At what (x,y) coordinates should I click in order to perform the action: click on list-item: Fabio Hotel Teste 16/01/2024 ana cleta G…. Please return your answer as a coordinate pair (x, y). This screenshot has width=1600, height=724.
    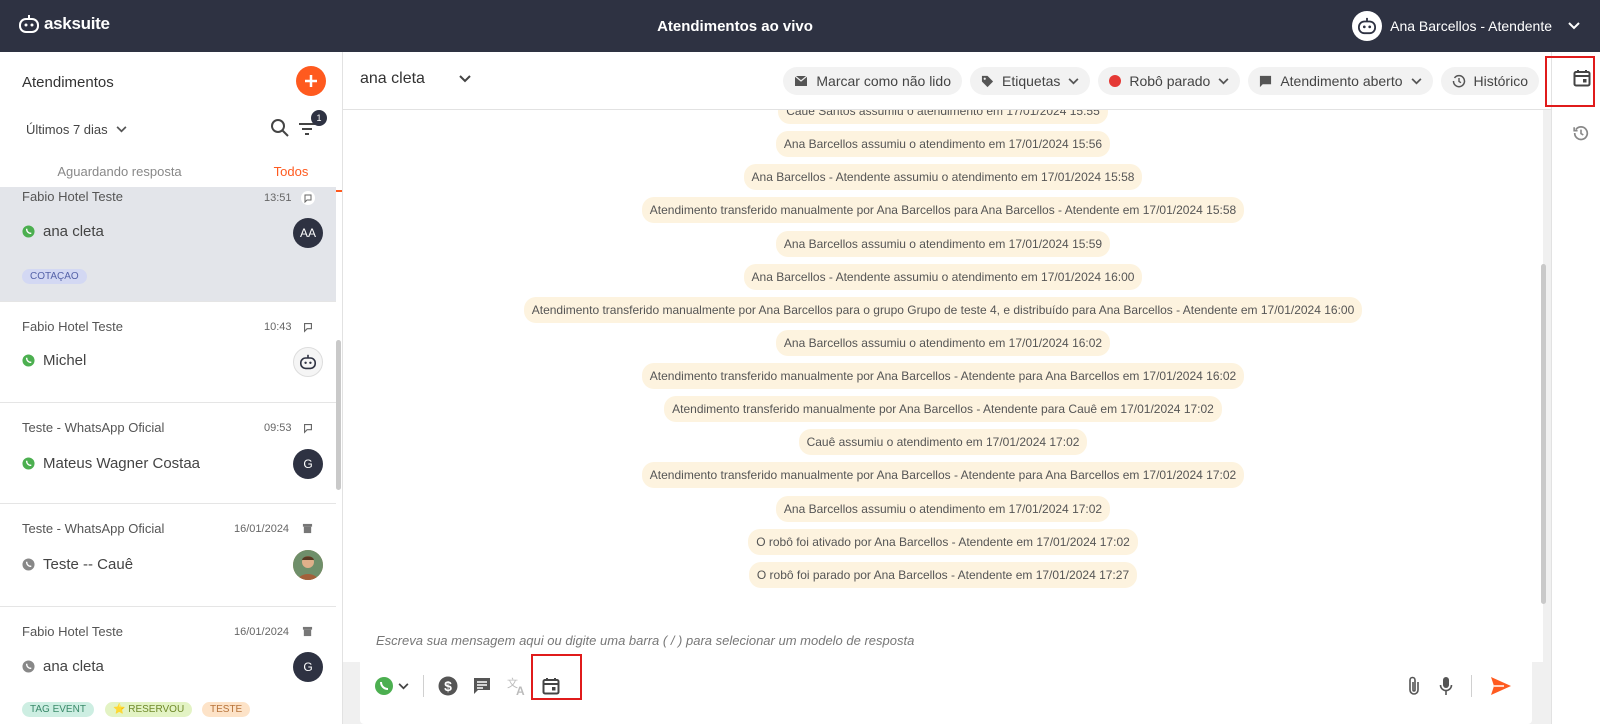
    Looking at the image, I should click on (168, 665).